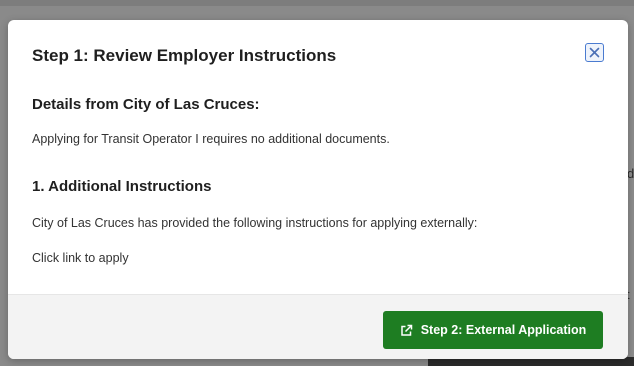  What do you see at coordinates (317, 3) in the screenshot?
I see `background-header` at bounding box center [317, 3].